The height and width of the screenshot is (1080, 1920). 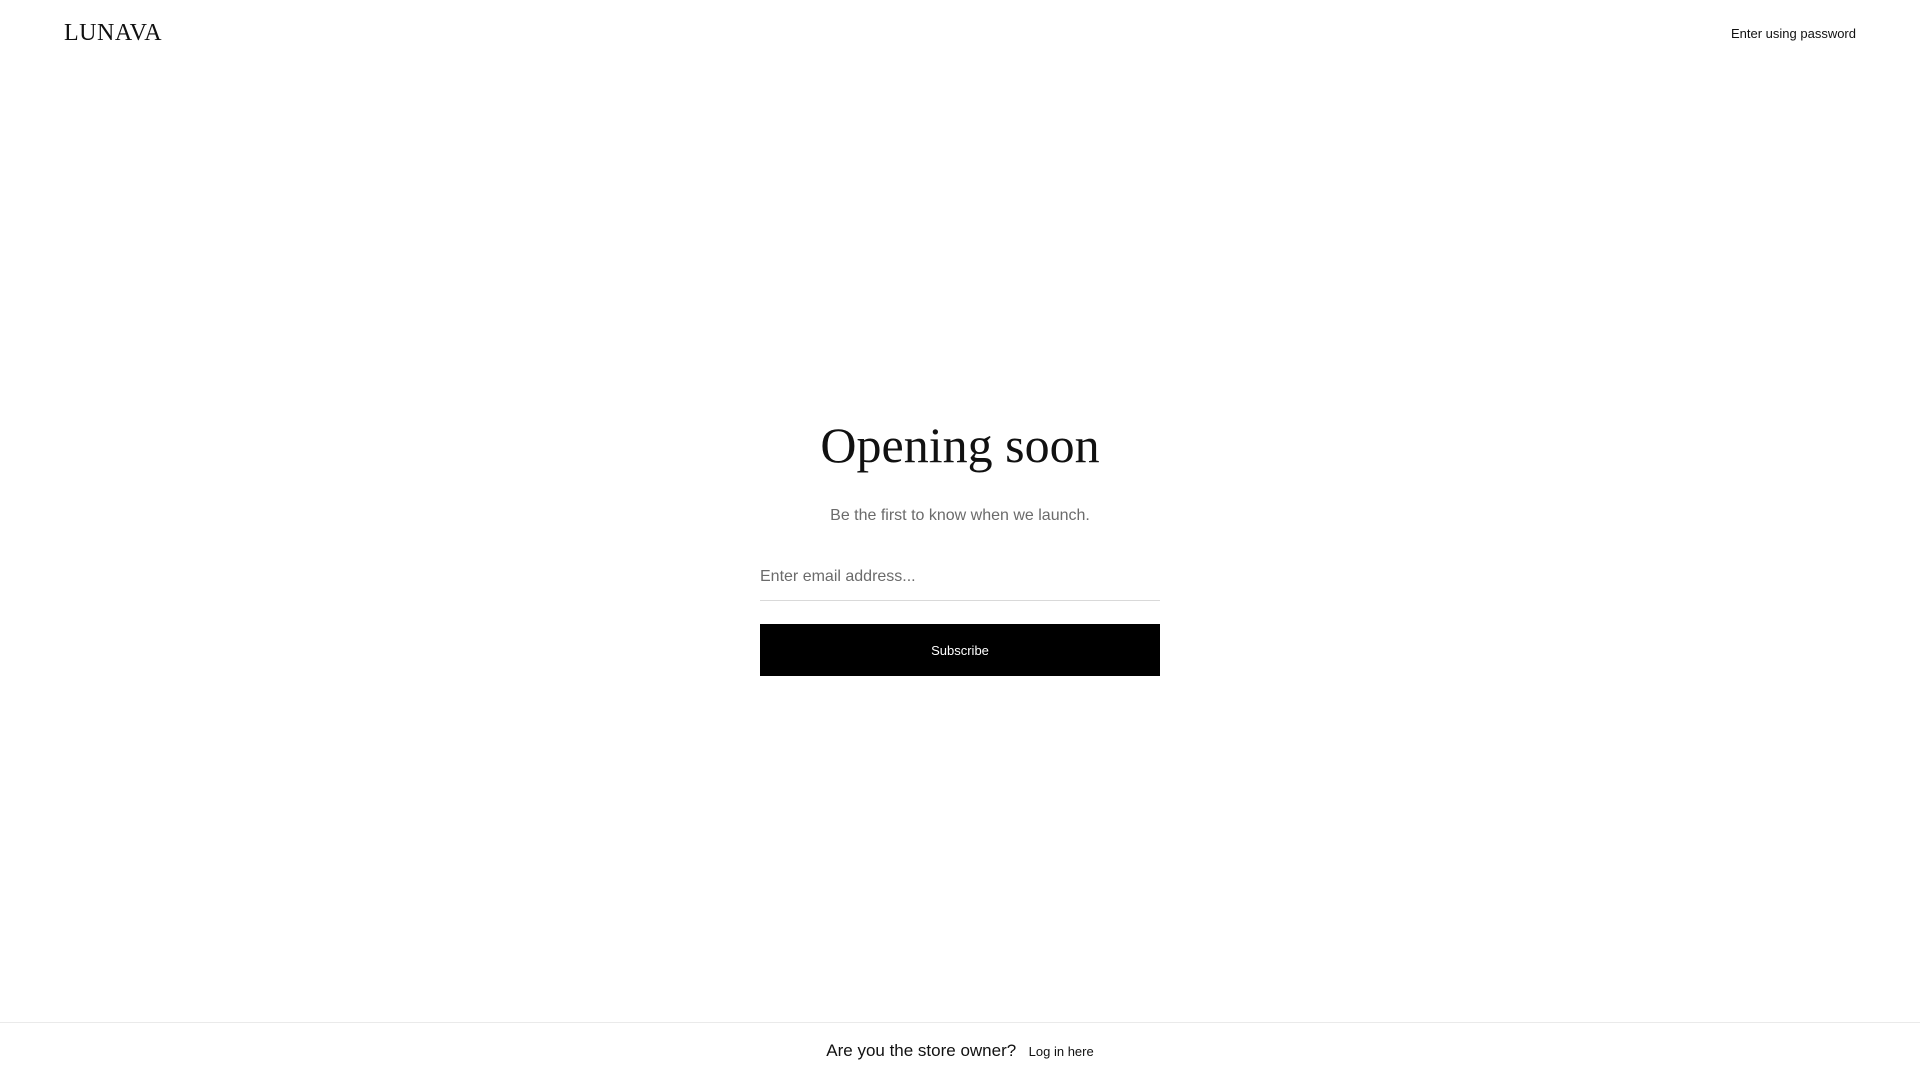 I want to click on store-owner-row: Are you the store owner? Log in here, so click(x=960, y=1051).